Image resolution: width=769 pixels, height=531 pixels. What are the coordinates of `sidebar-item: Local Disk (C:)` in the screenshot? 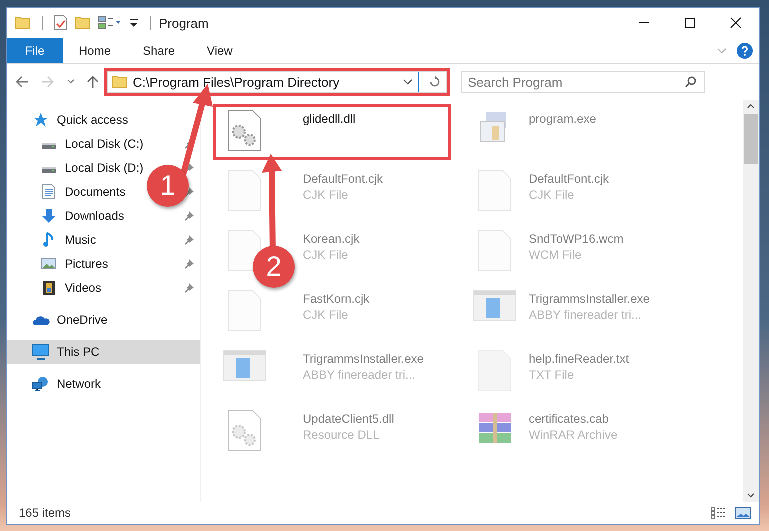 It's located at (91, 144).